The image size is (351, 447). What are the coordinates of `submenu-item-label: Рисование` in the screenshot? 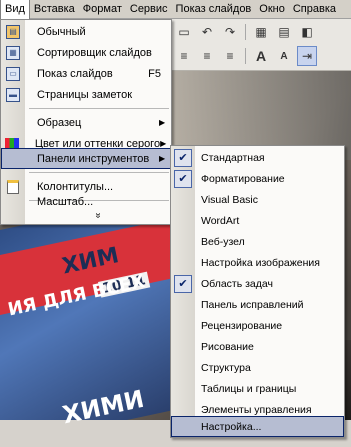 It's located at (227, 346).